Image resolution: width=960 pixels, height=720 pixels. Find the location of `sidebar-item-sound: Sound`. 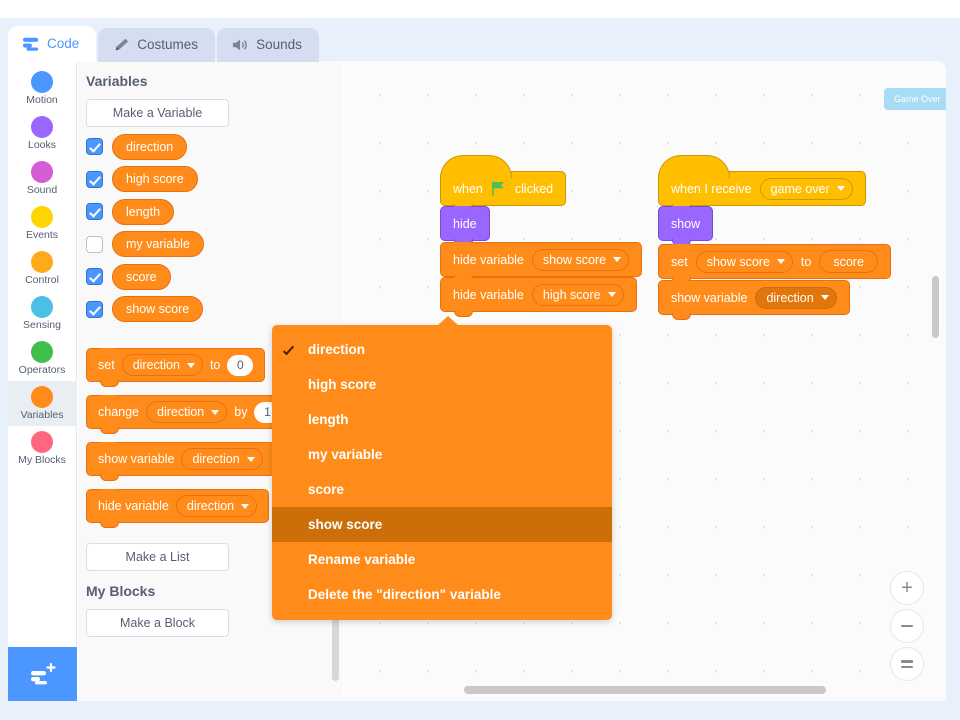

sidebar-item-sound: Sound is located at coordinates (42, 178).